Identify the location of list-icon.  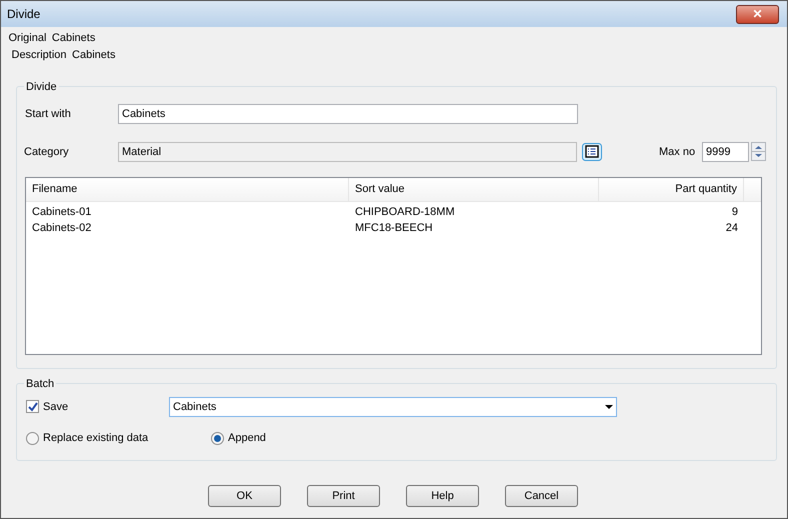
(592, 151).